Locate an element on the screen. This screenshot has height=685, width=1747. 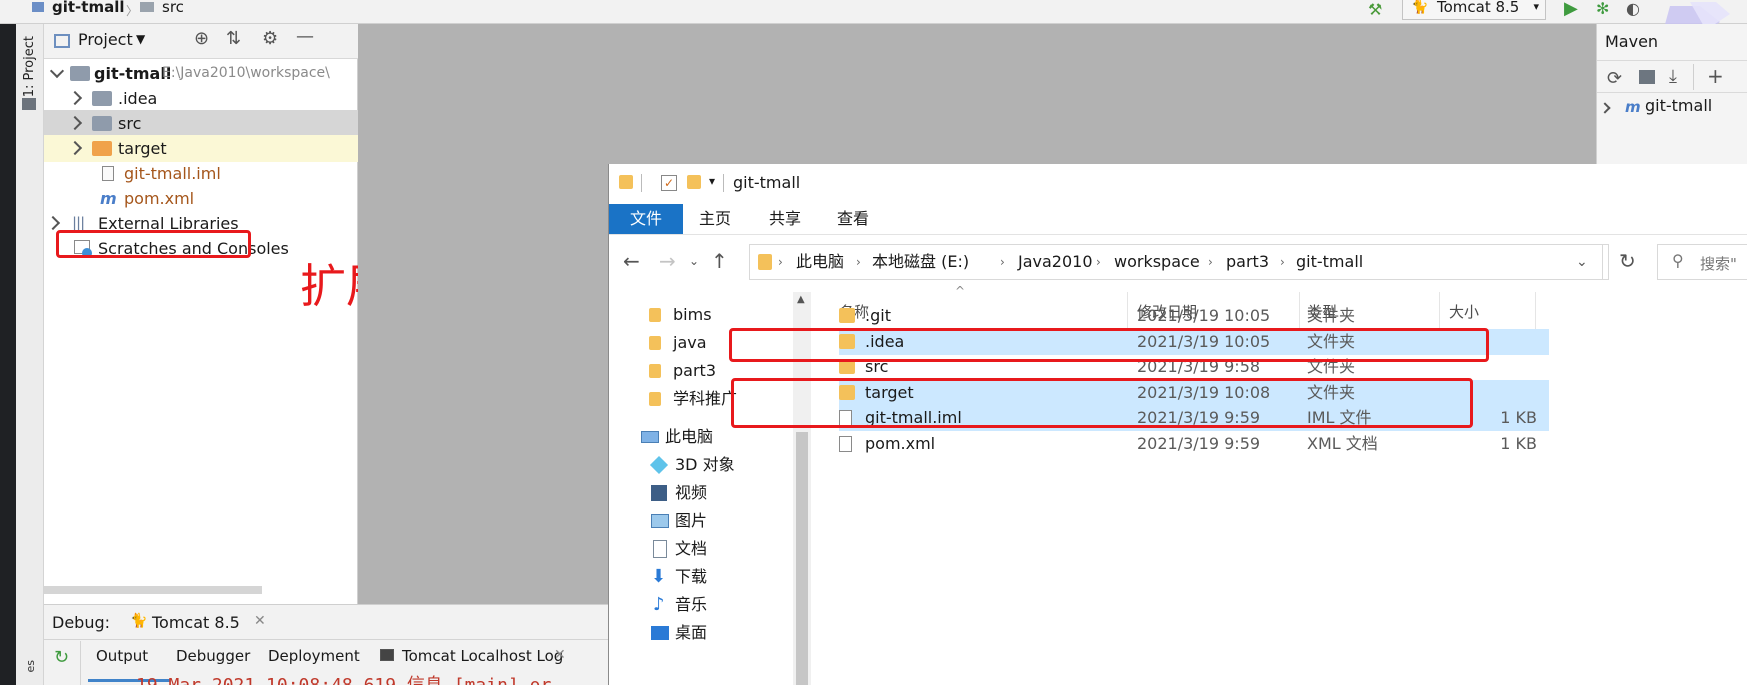
tree-item-label: pom.xml is located at coordinates (159, 198).